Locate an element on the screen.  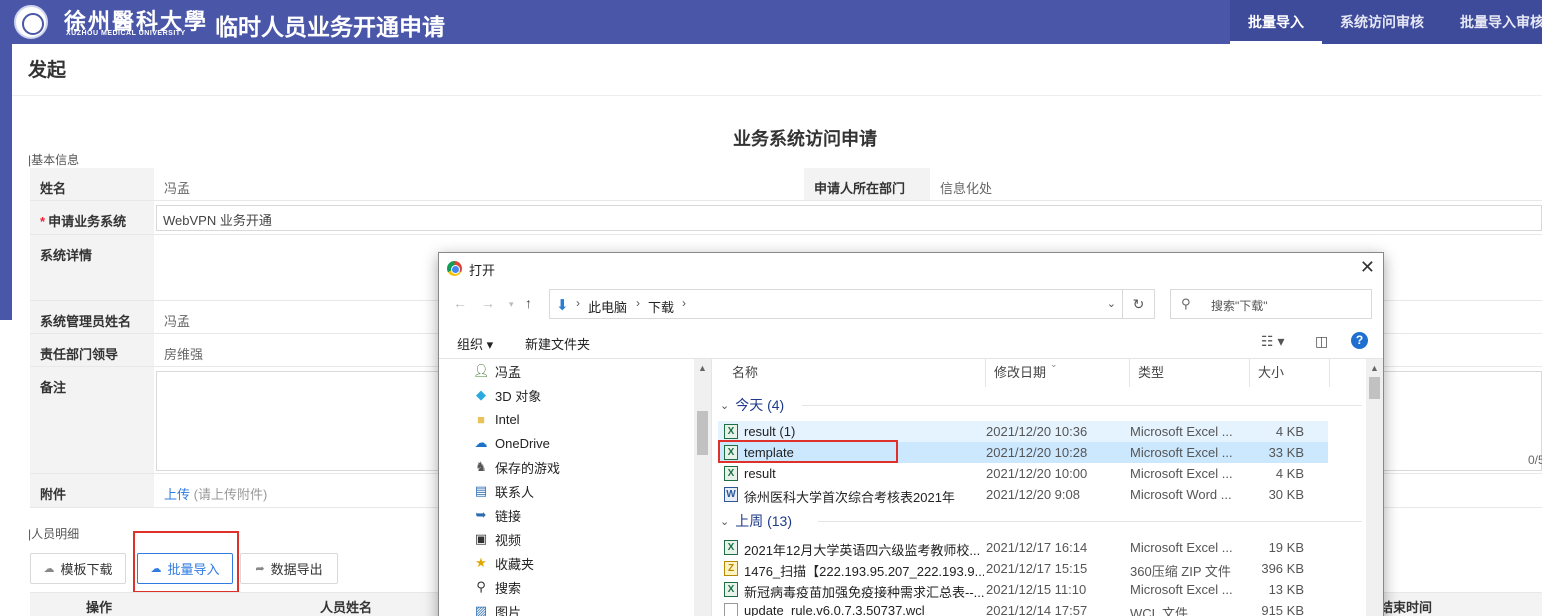
cube-icon: ◆ is located at coordinates (481, 394).